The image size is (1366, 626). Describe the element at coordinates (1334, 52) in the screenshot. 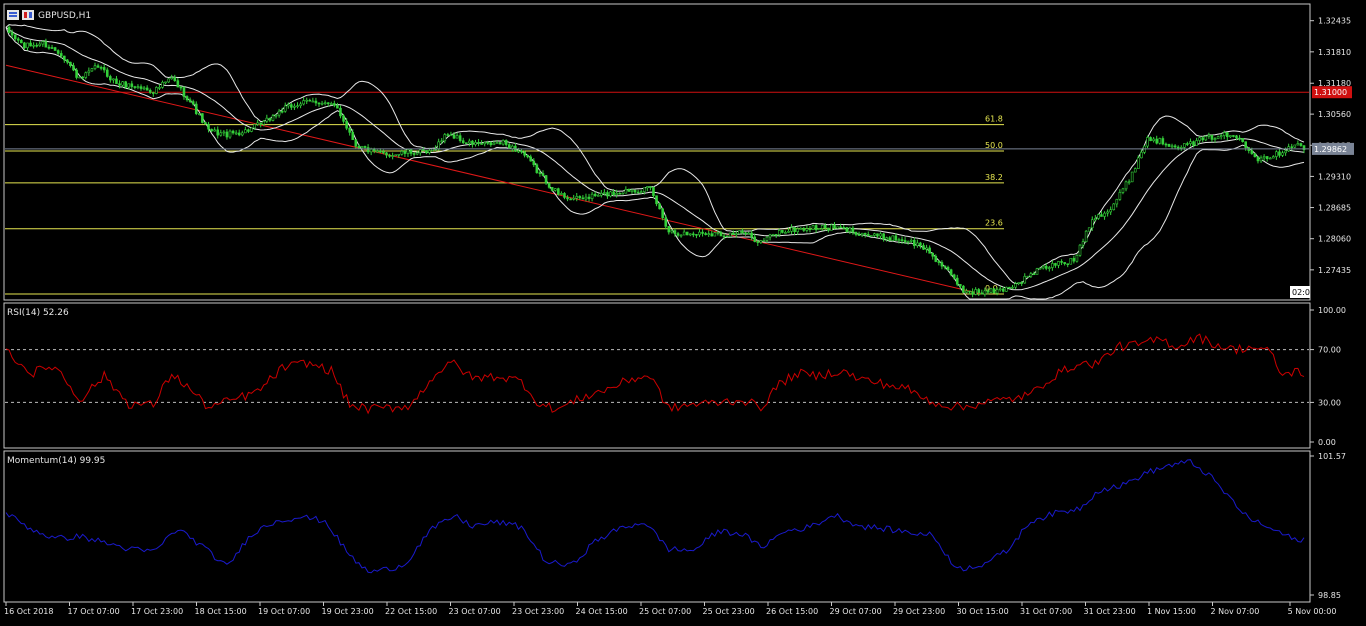

I see `price-axis-label: 1.31810` at that location.